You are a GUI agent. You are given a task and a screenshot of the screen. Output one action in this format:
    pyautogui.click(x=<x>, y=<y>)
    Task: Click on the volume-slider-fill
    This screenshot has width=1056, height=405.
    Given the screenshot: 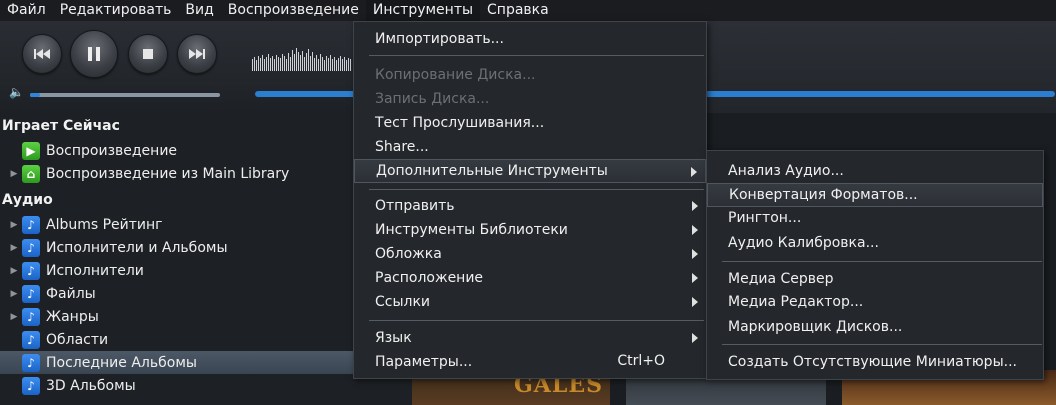 What is the action you would take?
    pyautogui.click(x=35, y=95)
    